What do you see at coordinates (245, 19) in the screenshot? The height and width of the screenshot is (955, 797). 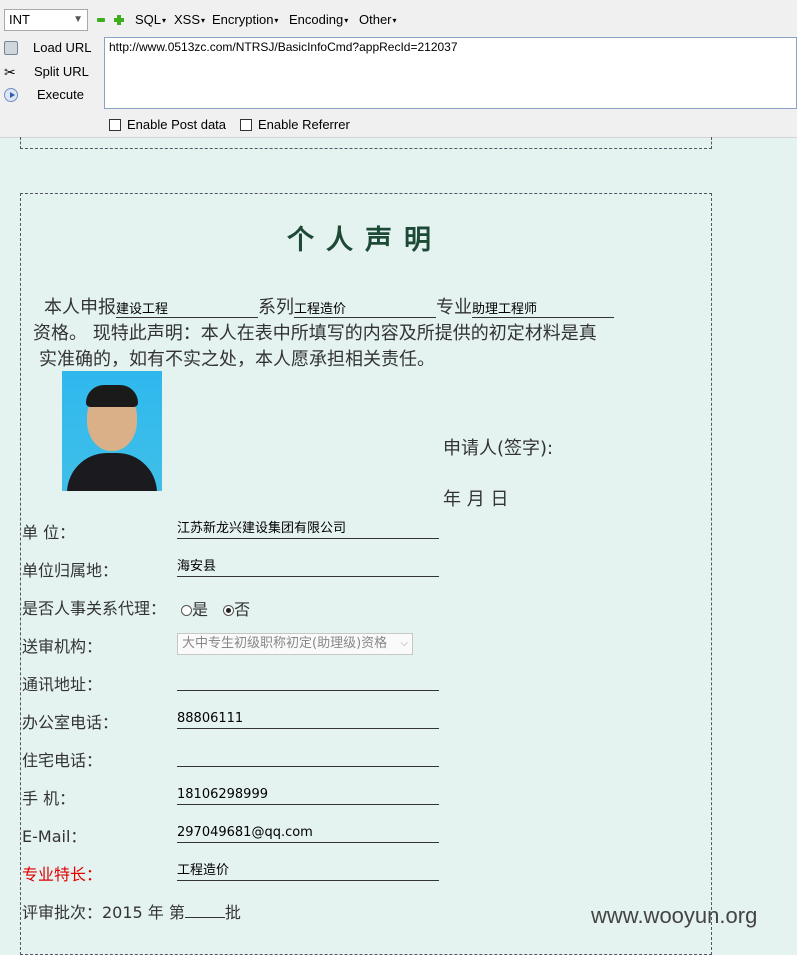 I see `menu-encryption: Encryption▾` at bounding box center [245, 19].